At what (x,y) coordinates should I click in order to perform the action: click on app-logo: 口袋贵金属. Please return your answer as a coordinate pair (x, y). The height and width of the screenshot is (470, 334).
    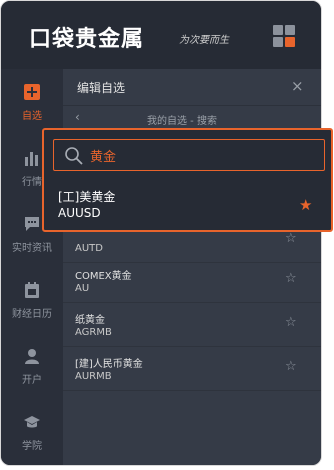
    Looking at the image, I should click on (87, 39).